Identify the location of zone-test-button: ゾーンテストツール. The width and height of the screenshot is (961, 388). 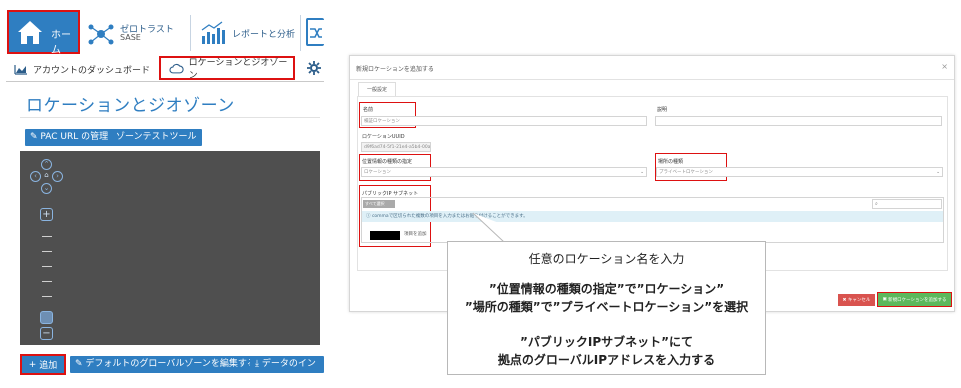
(156, 137).